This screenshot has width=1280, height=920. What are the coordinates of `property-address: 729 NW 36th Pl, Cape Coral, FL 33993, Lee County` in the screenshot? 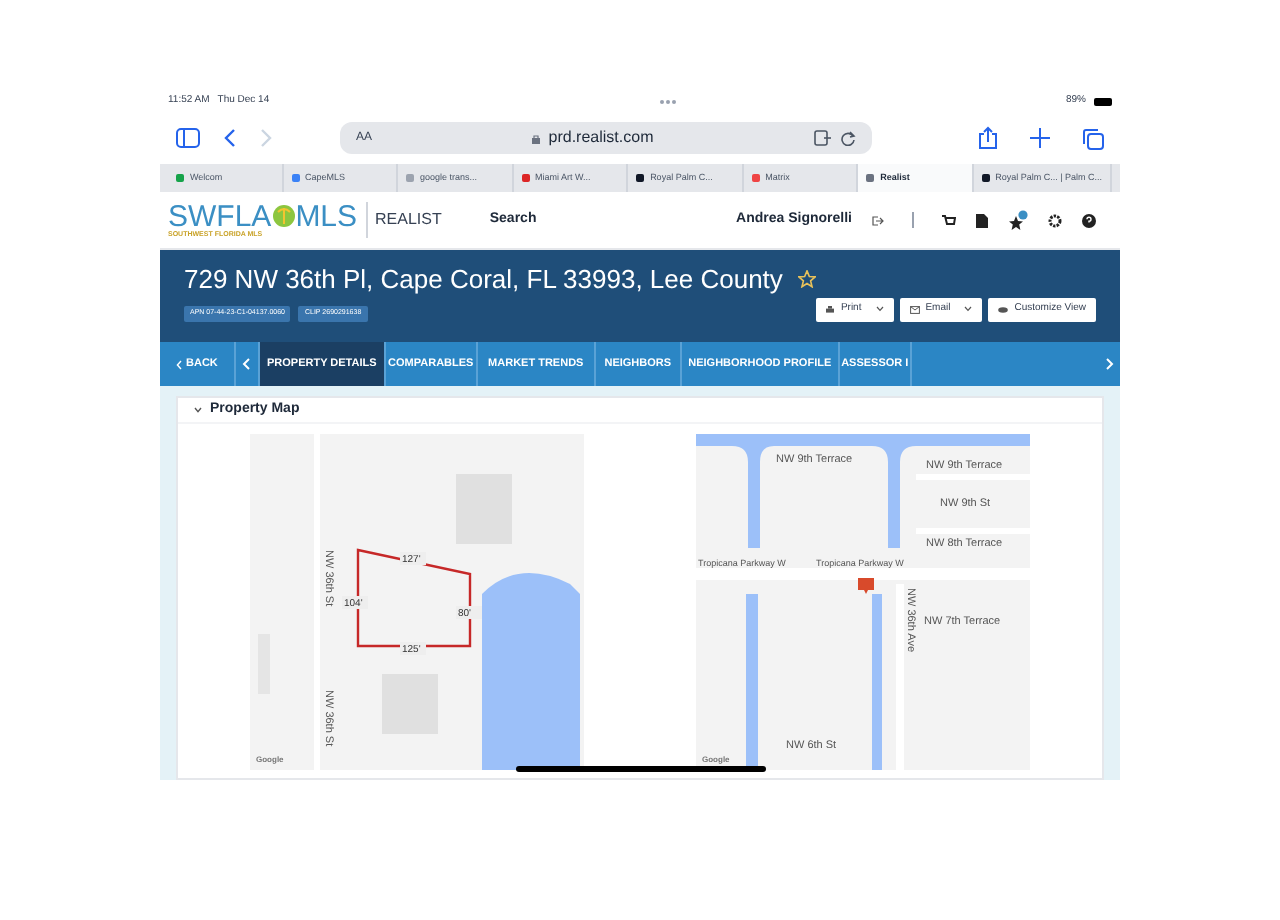 It's located at (483, 280).